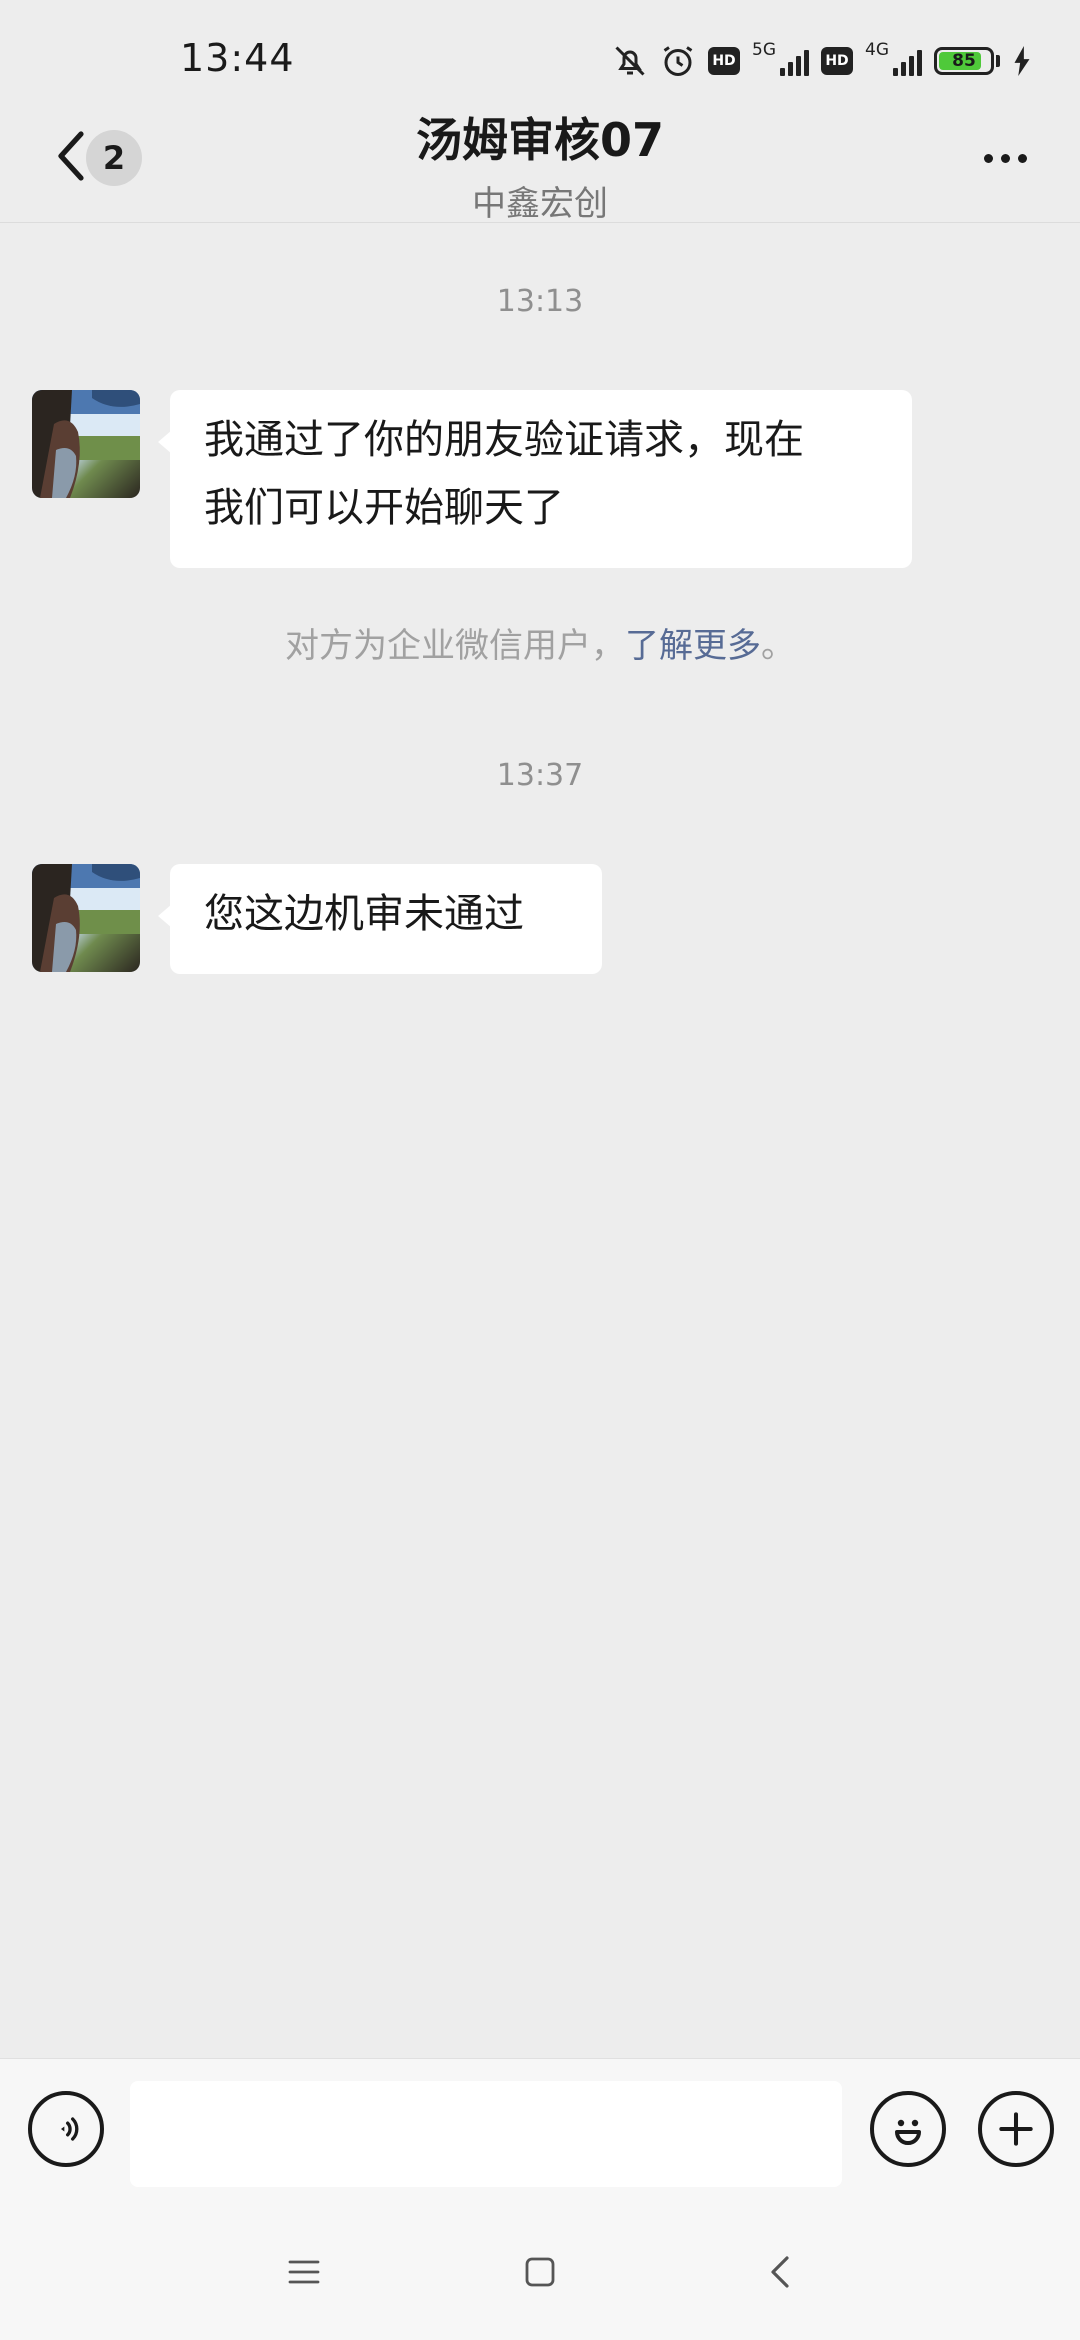  I want to click on battery-icon: 85, so click(964, 61).